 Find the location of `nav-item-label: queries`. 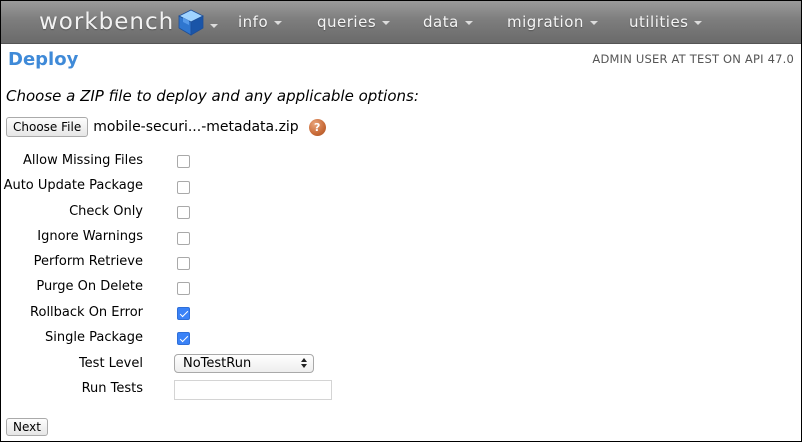

nav-item-label: queries is located at coordinates (347, 22).